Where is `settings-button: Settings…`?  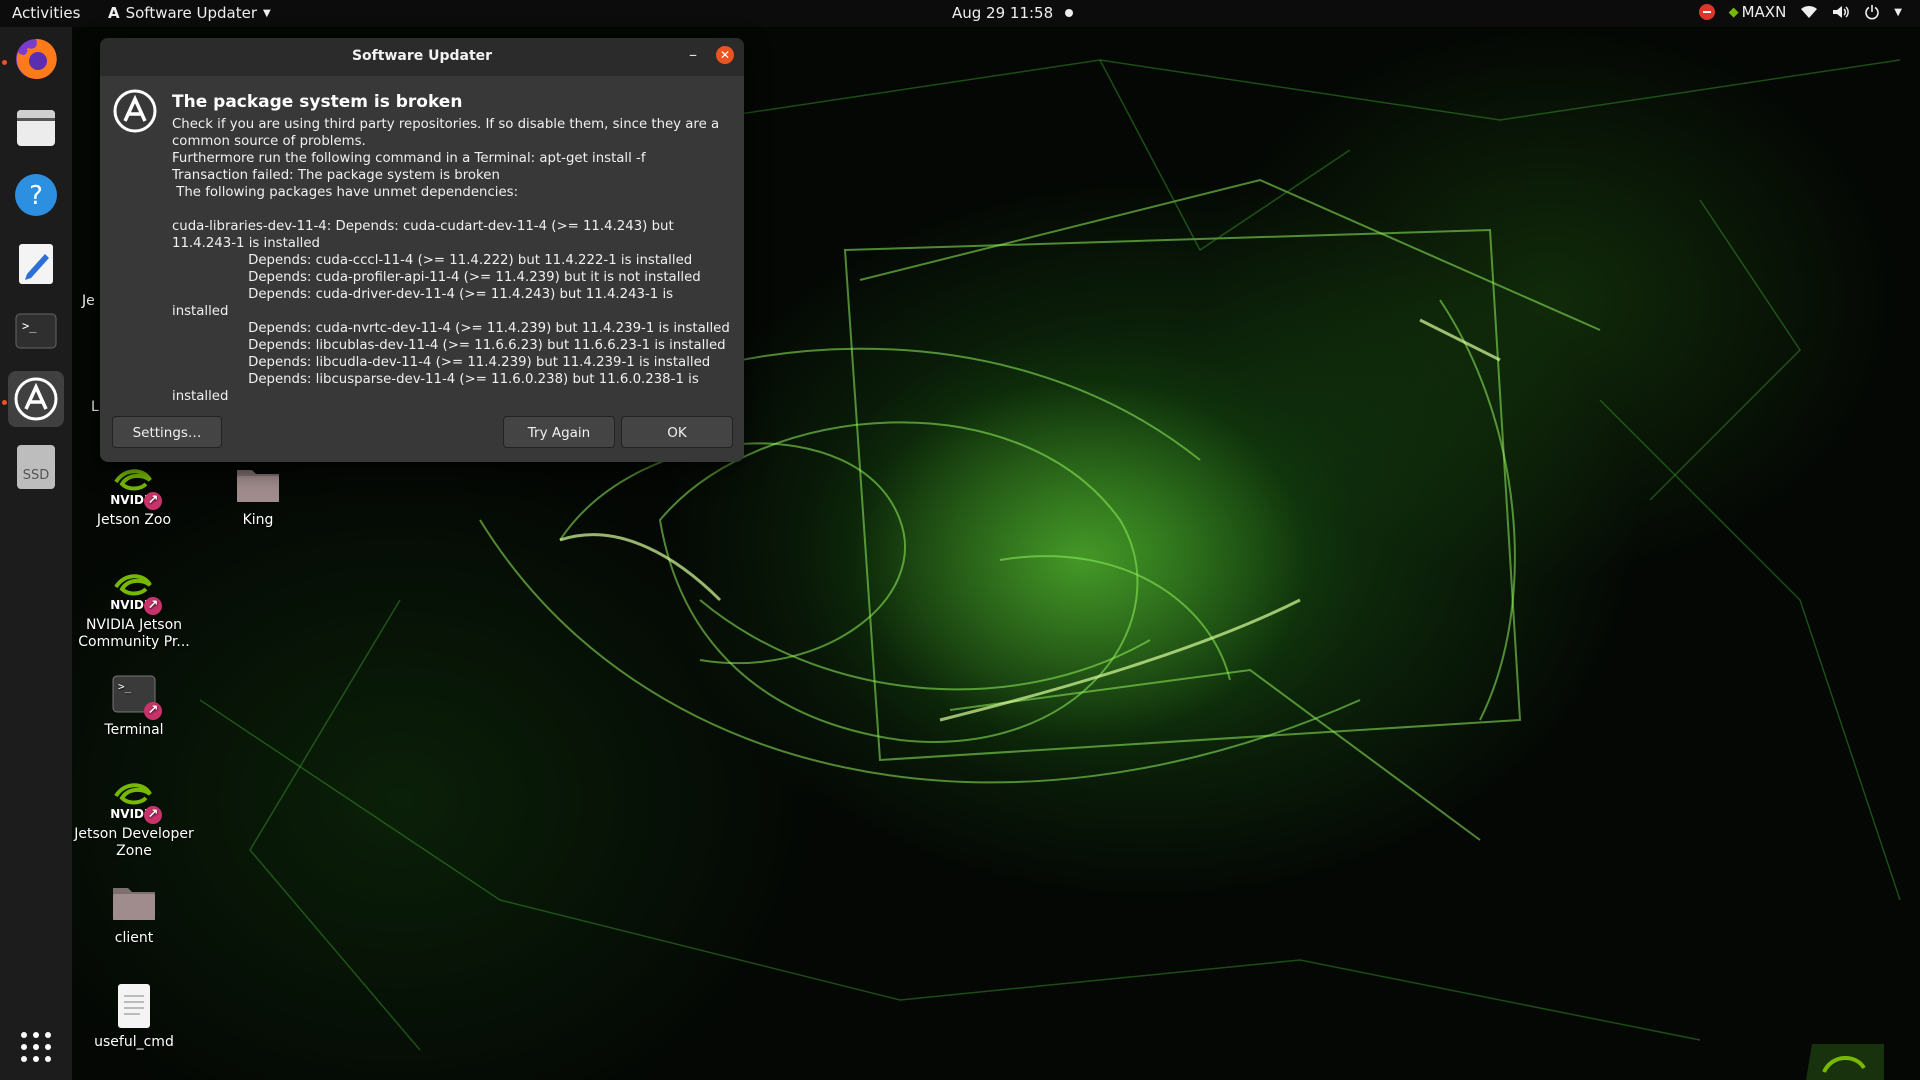 settings-button: Settings… is located at coordinates (167, 432).